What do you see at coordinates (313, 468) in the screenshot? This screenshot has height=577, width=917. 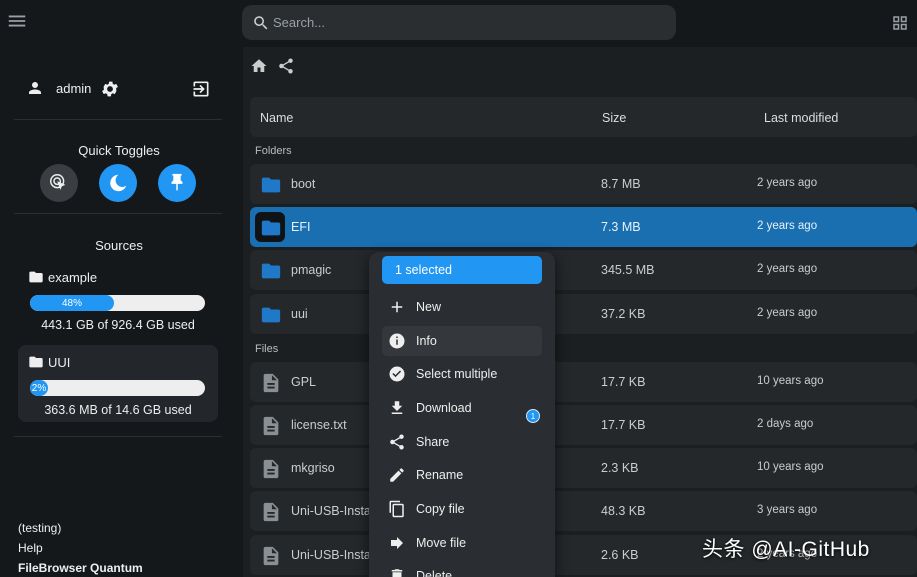 I see `row-name: mkgriso` at bounding box center [313, 468].